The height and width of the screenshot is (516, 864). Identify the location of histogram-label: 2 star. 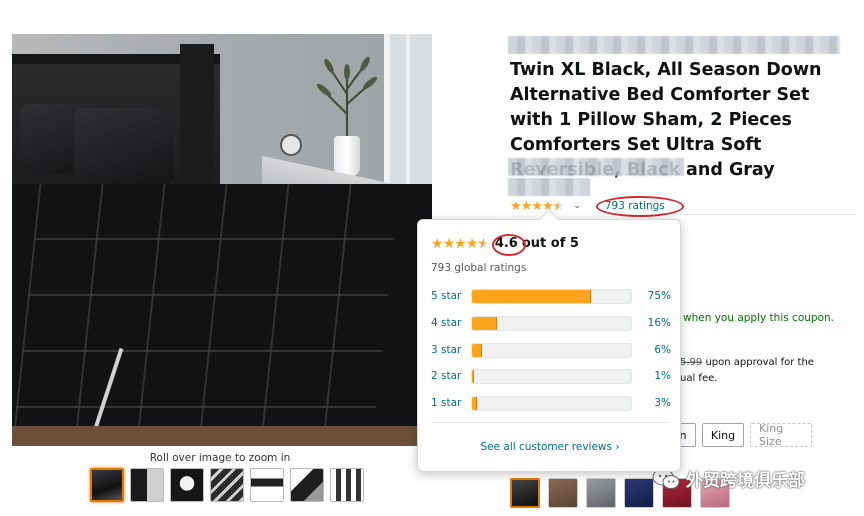
(451, 376).